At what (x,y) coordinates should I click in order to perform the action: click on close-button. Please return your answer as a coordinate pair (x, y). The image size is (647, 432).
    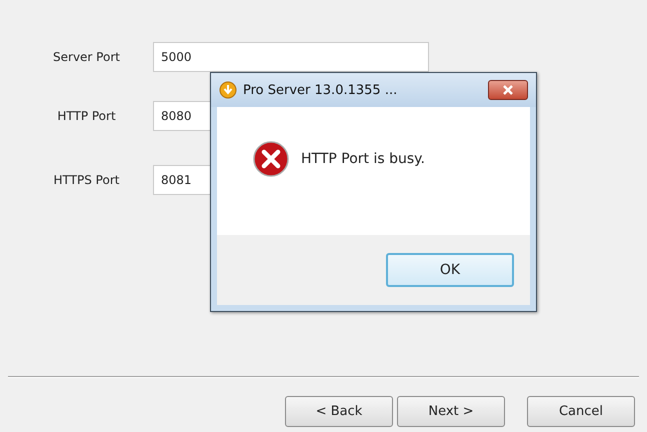
    Looking at the image, I should click on (508, 90).